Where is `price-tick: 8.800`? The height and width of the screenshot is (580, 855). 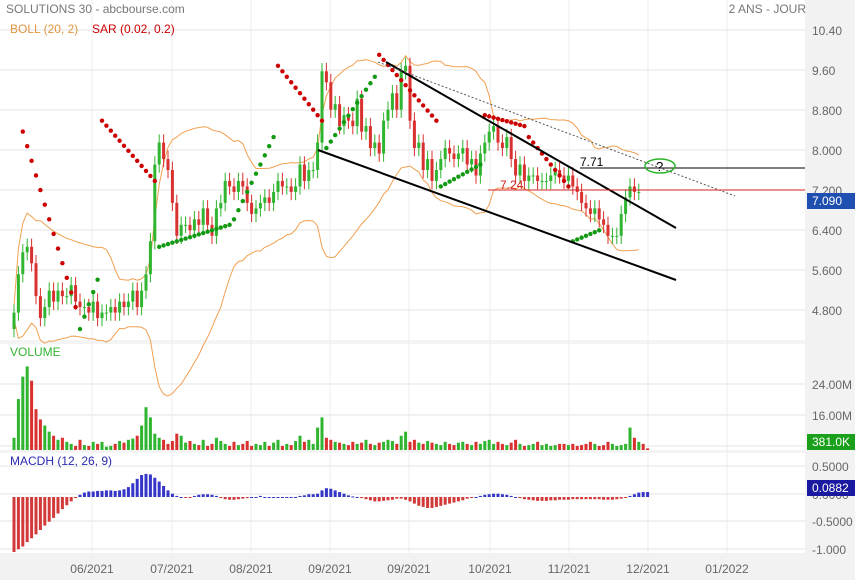 price-tick: 8.800 is located at coordinates (827, 111).